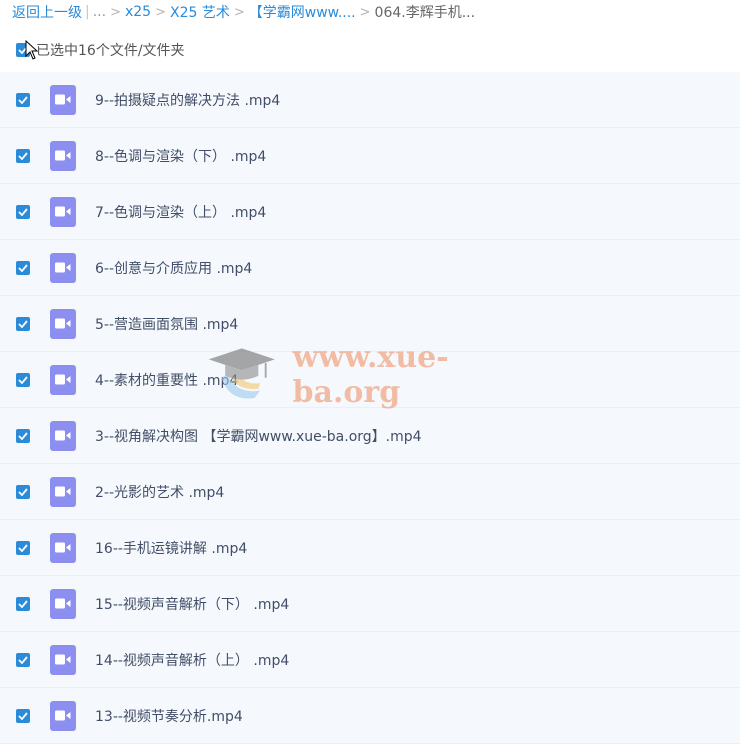 The width and height of the screenshot is (740, 749). Describe the element at coordinates (370, 156) in the screenshot. I see `file-row: 8--色调与渲染（下） .mp4` at that location.